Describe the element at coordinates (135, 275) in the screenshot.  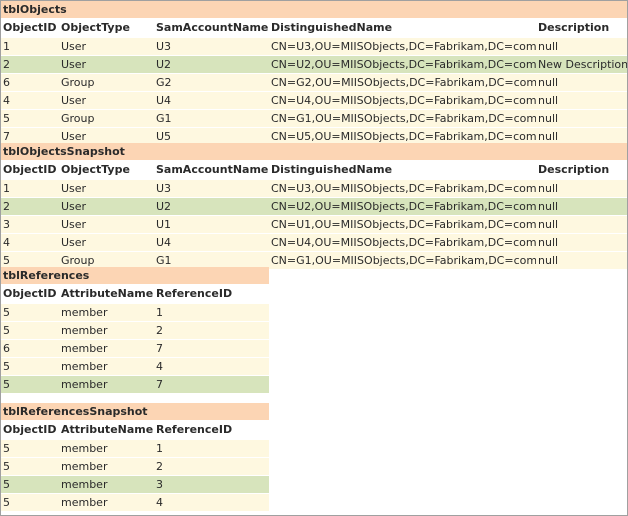
I see `table-title: tblReferences` at that location.